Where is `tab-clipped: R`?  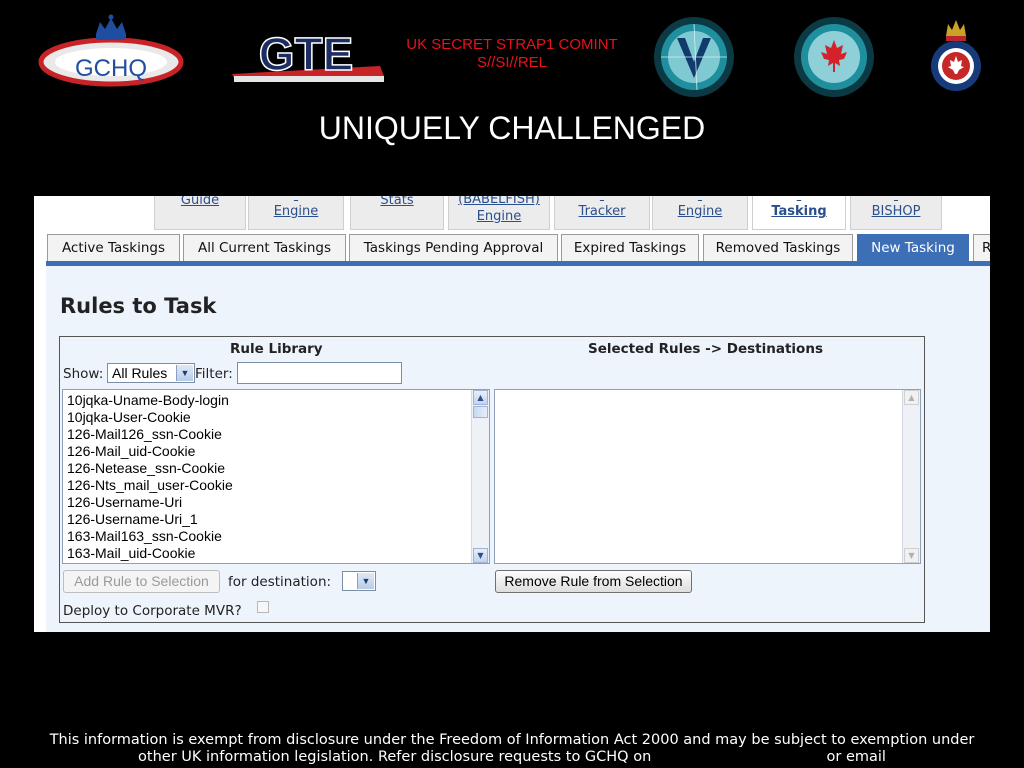
tab-clipped: R is located at coordinates (981, 247).